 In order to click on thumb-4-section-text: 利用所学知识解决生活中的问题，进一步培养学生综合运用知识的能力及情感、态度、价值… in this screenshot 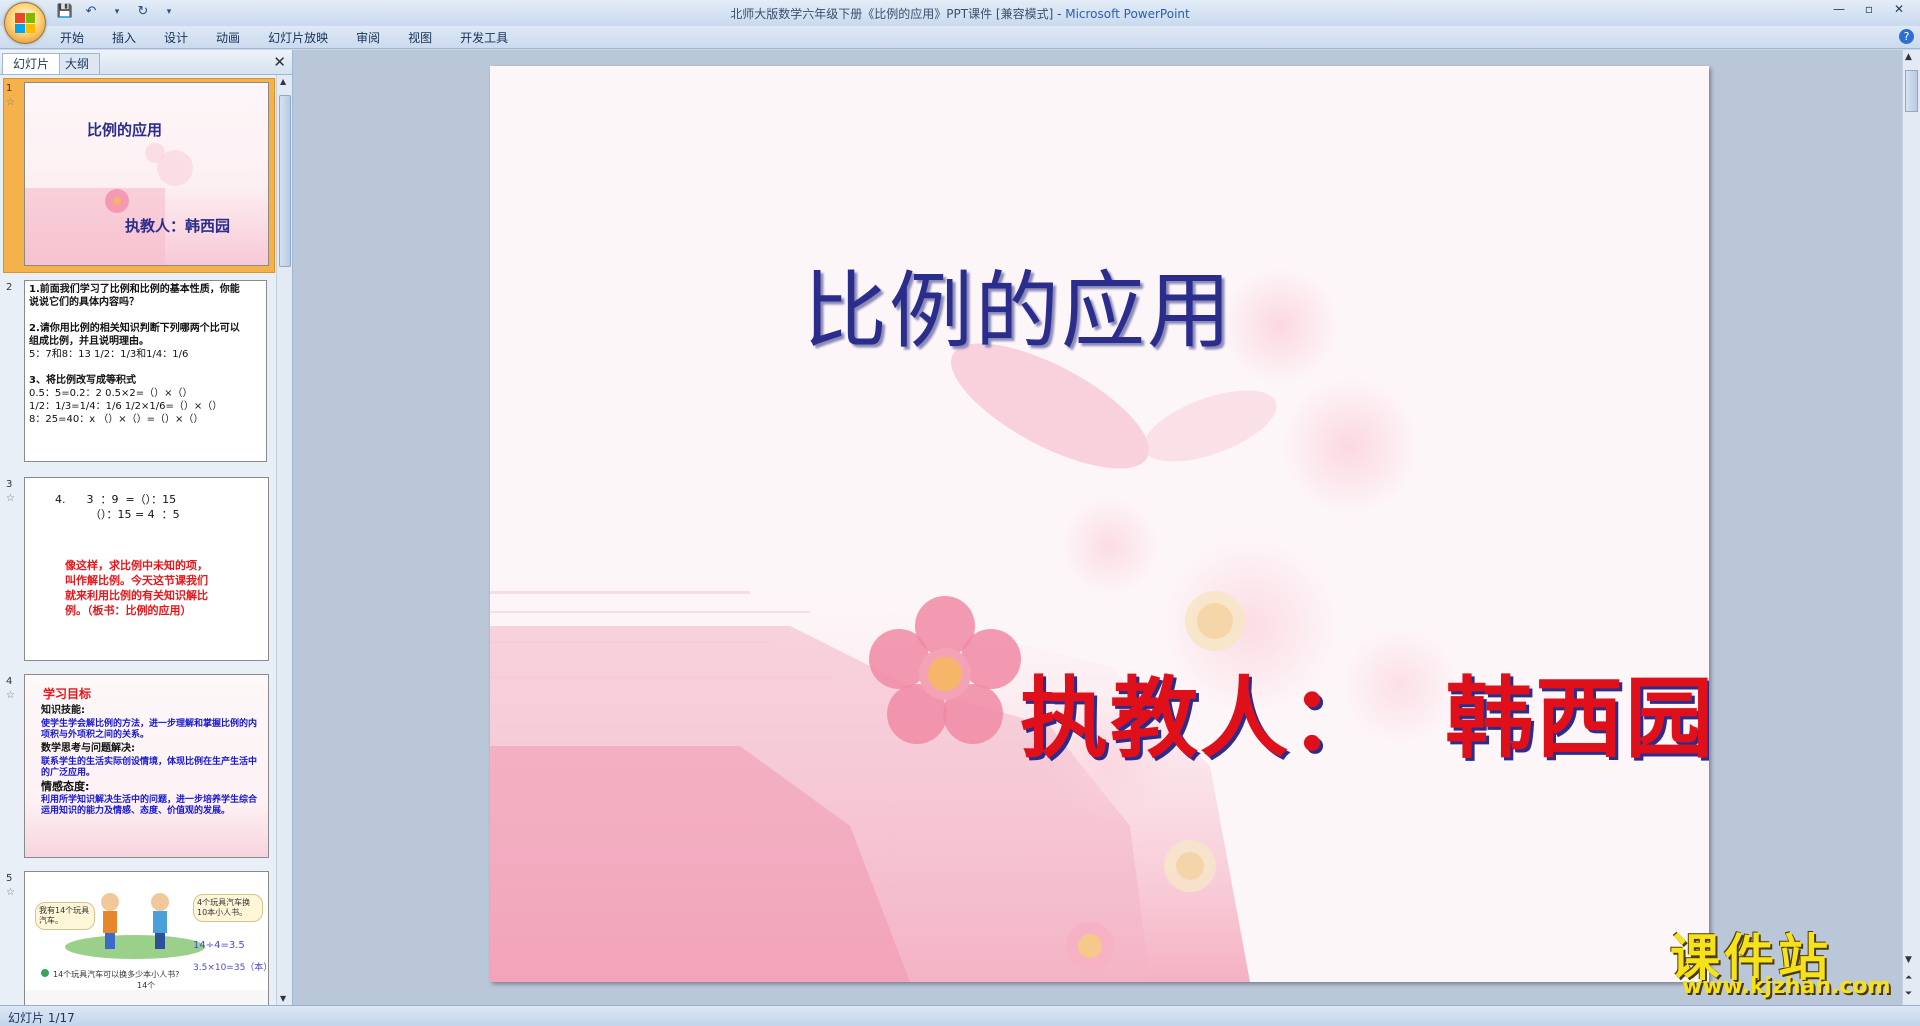, I will do `click(149, 805)`.